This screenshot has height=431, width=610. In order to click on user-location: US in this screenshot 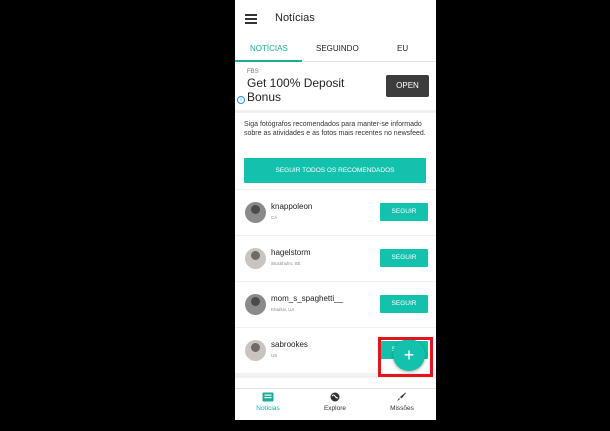, I will do `click(274, 355)`.